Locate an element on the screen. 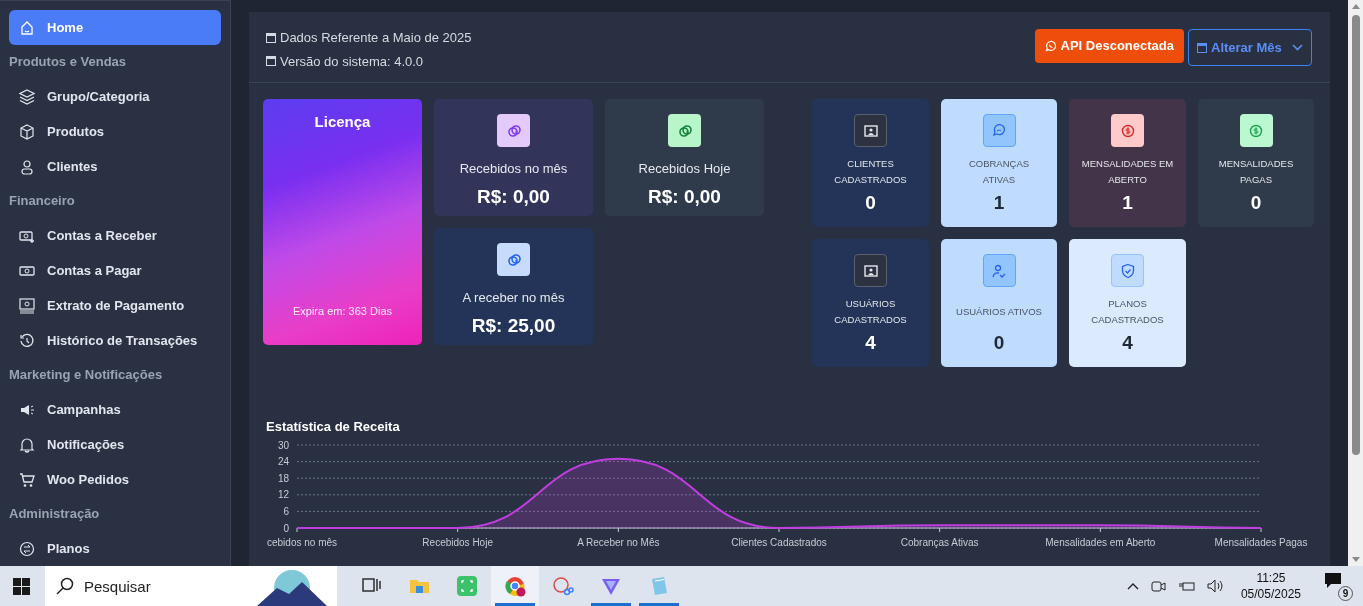 The width and height of the screenshot is (1363, 606). chevron-down-icon is located at coordinates (1297, 47).